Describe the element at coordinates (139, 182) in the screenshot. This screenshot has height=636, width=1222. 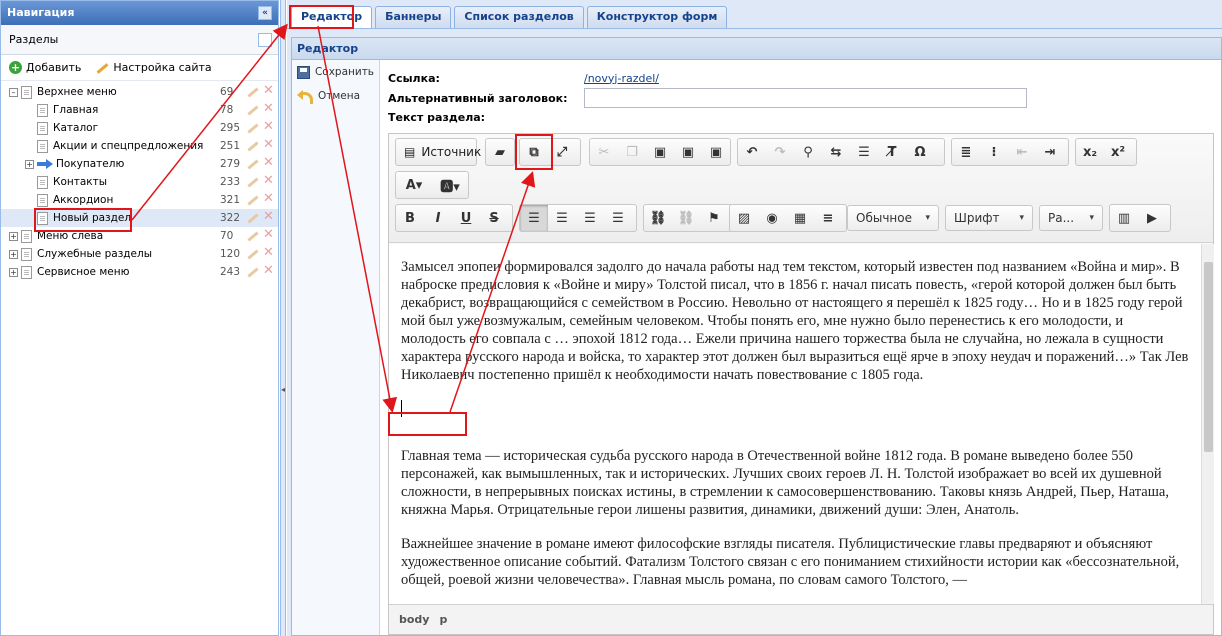
I see `tree-item: Контакты 233 ✕` at that location.